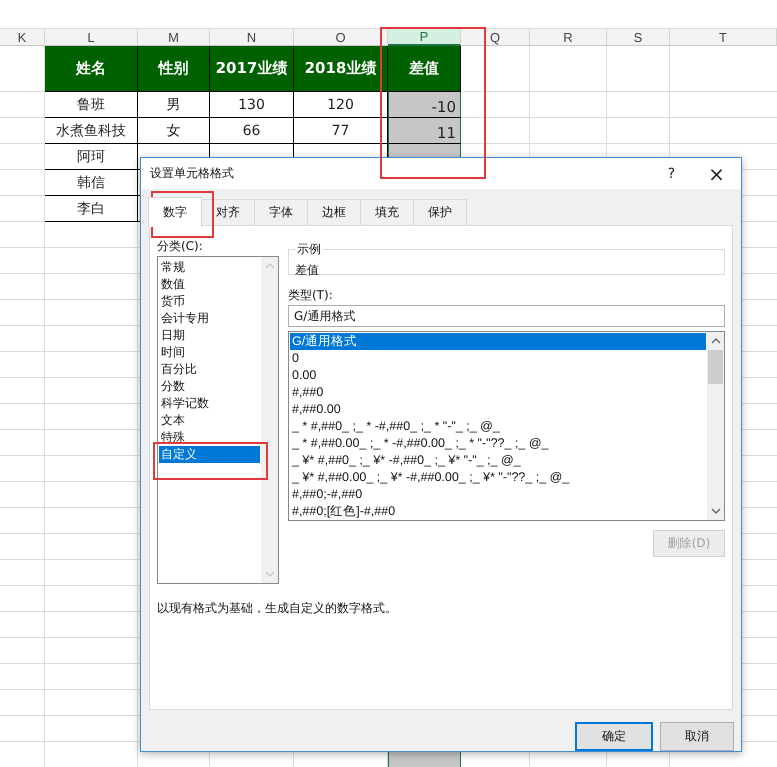 This screenshot has width=777, height=767. Describe the element at coordinates (568, 37) in the screenshot. I see `column-header: R` at that location.